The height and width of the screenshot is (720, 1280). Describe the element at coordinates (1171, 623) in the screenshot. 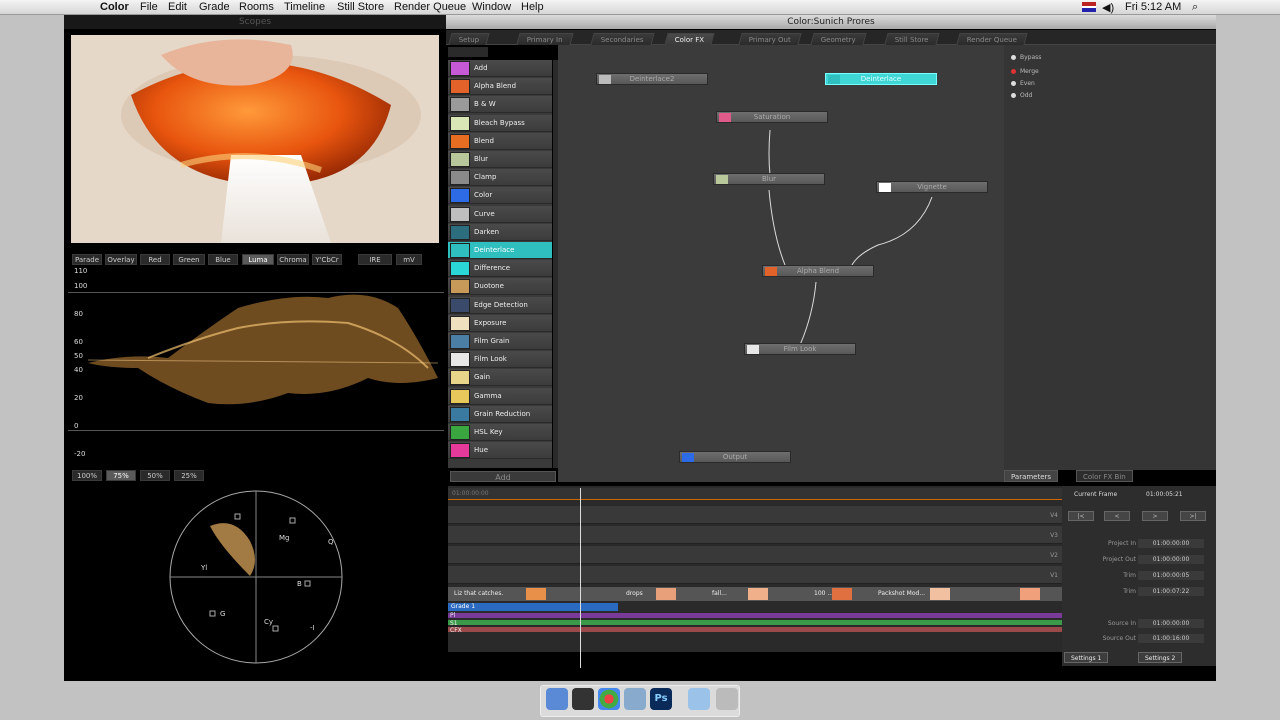

I see `source-in-value: 01:00:00:00` at that location.